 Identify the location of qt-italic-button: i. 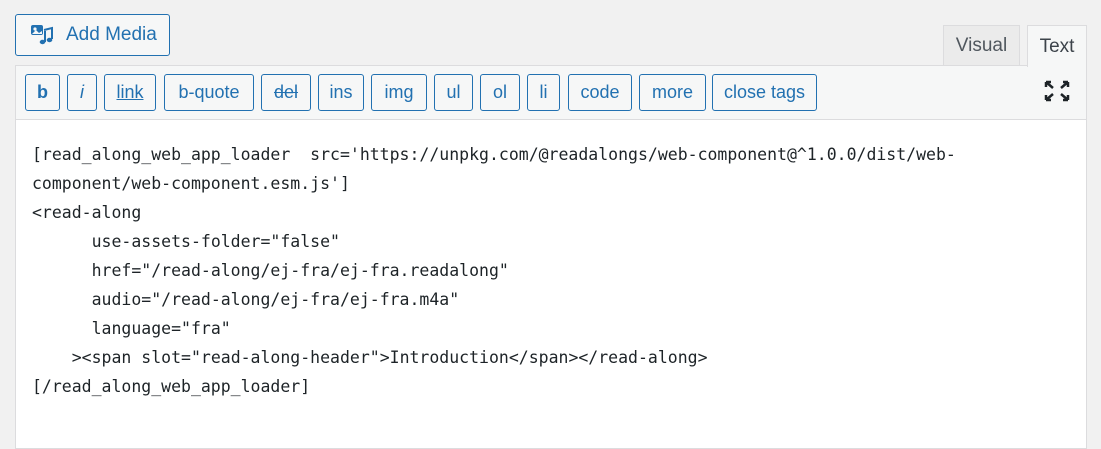
(82, 92).